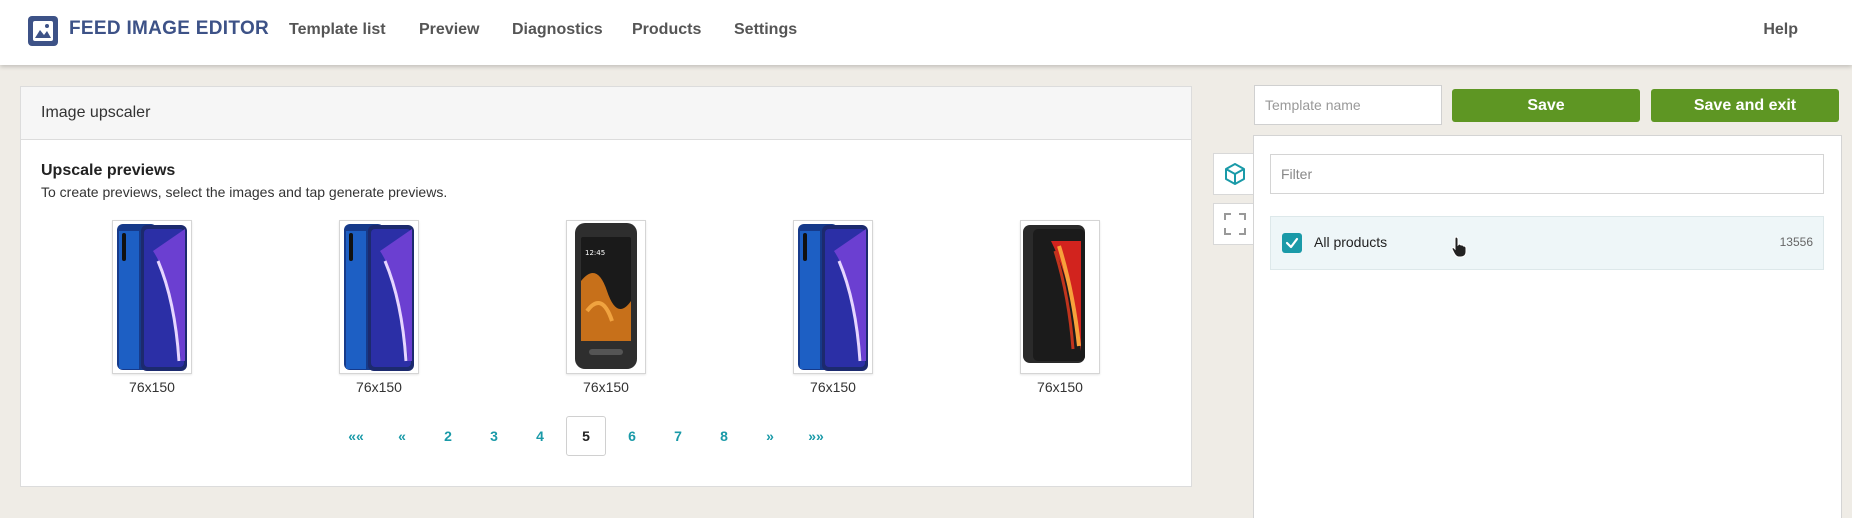 This screenshot has height=518, width=1852. Describe the element at coordinates (43, 31) in the screenshot. I see `image-editor-logo-icon` at that location.